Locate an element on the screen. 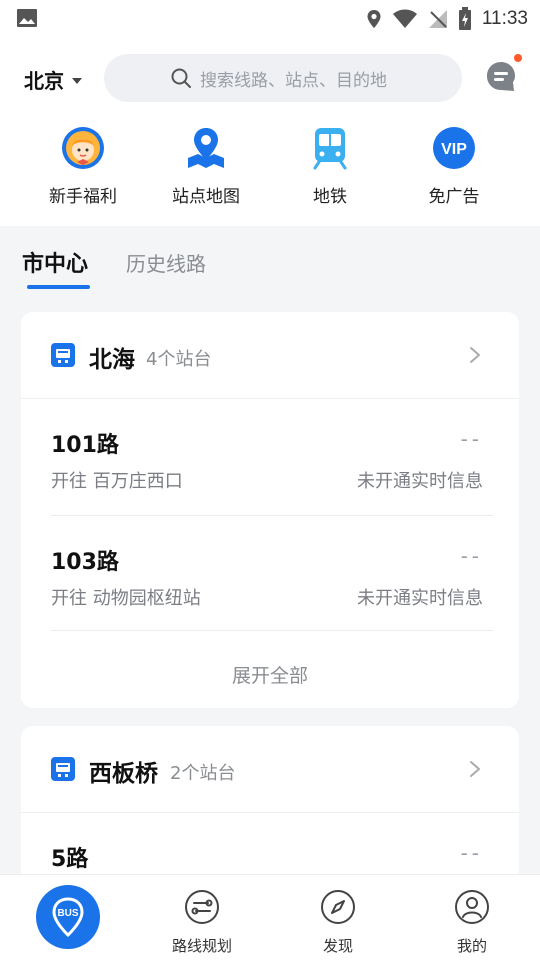 The image size is (540, 961). compass-icon is located at coordinates (338, 907).